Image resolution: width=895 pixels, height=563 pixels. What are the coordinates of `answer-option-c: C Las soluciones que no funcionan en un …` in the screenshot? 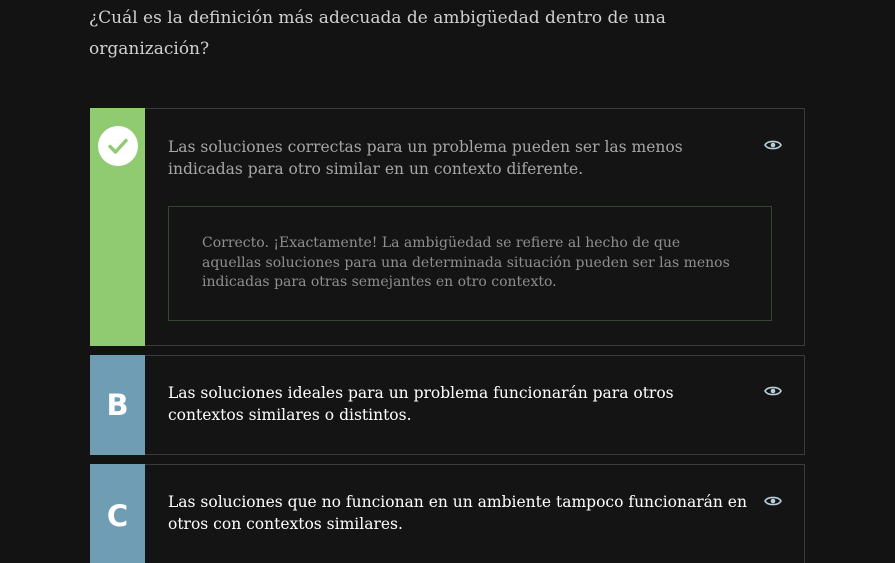 It's located at (447, 513).